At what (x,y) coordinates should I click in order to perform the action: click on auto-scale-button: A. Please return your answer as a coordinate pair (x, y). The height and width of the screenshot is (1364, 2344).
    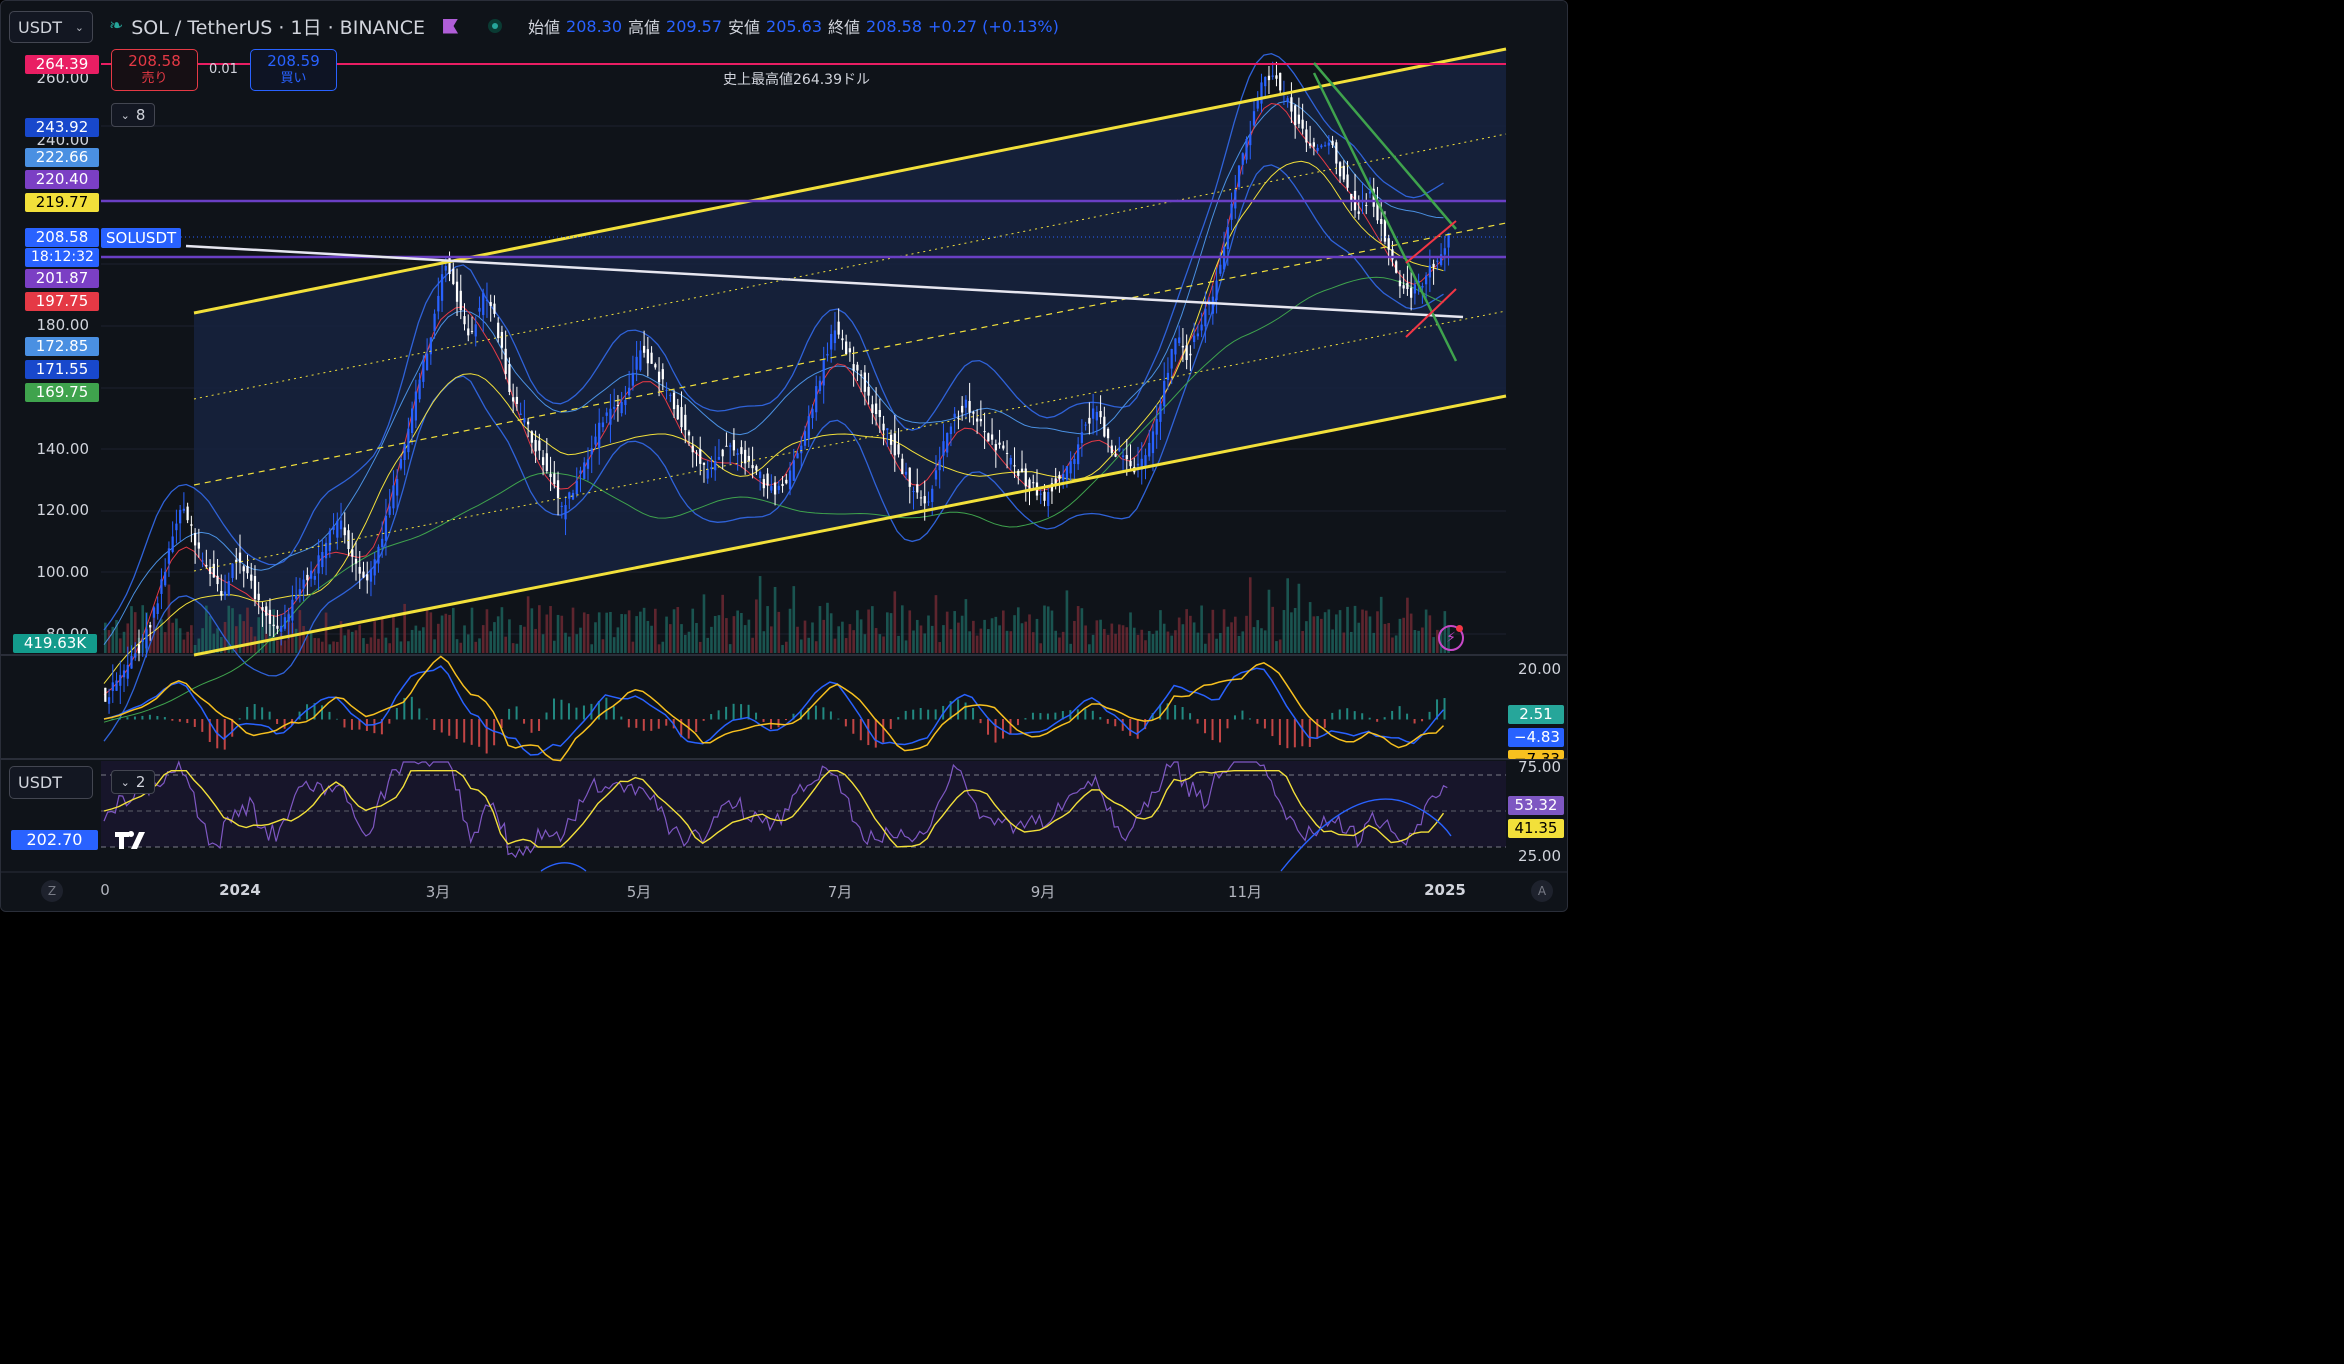
    Looking at the image, I should click on (1542, 891).